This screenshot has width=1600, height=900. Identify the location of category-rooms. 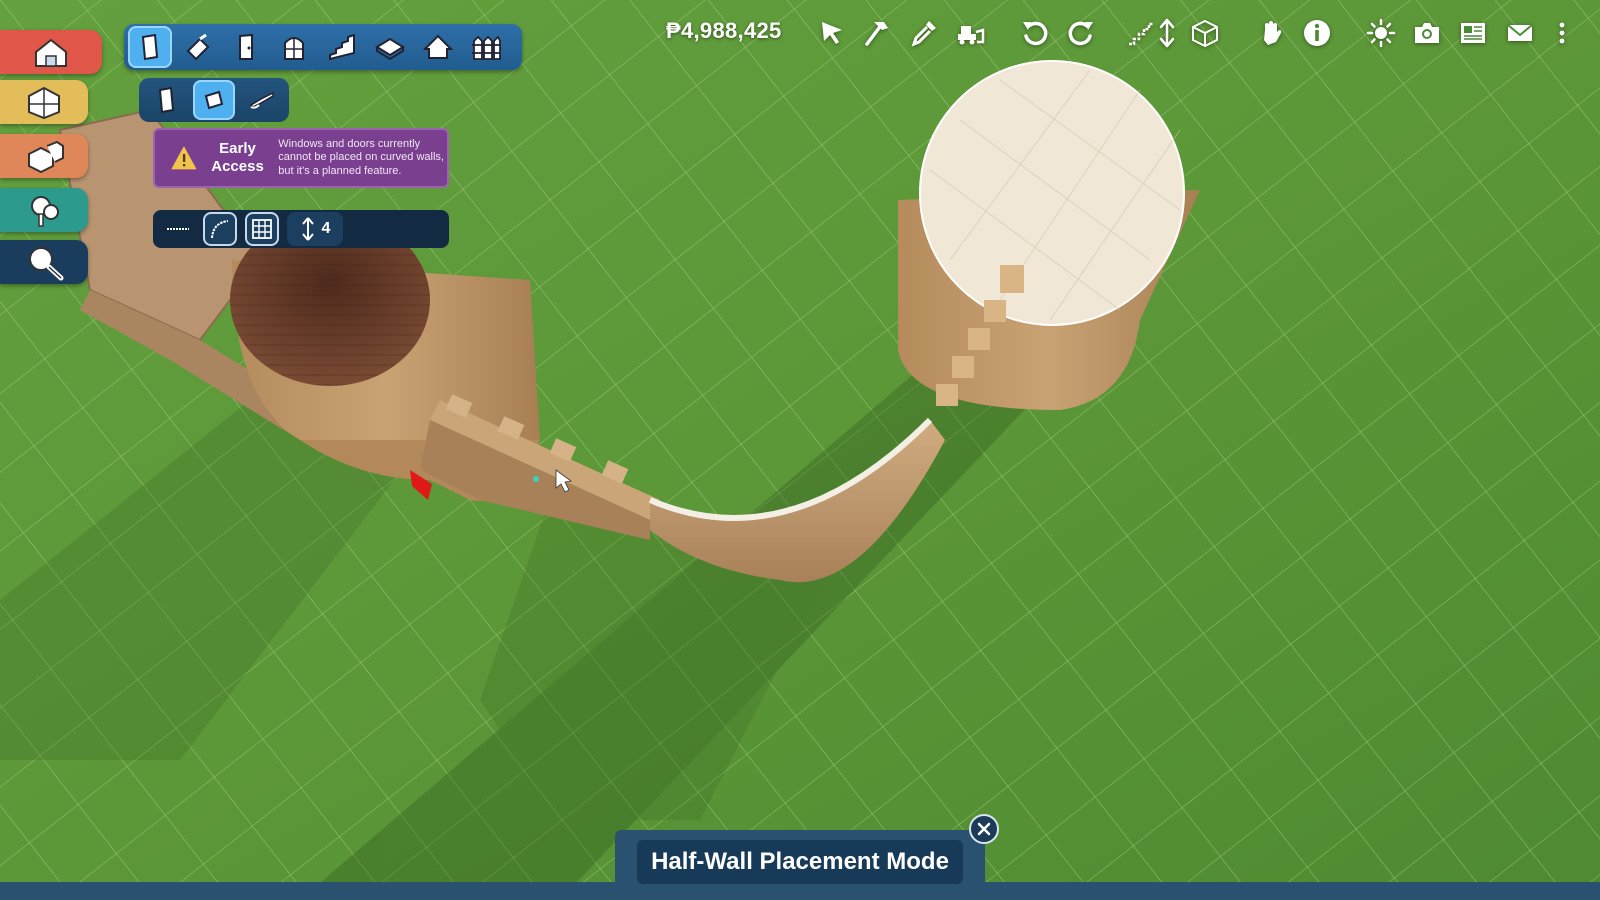
(44, 102).